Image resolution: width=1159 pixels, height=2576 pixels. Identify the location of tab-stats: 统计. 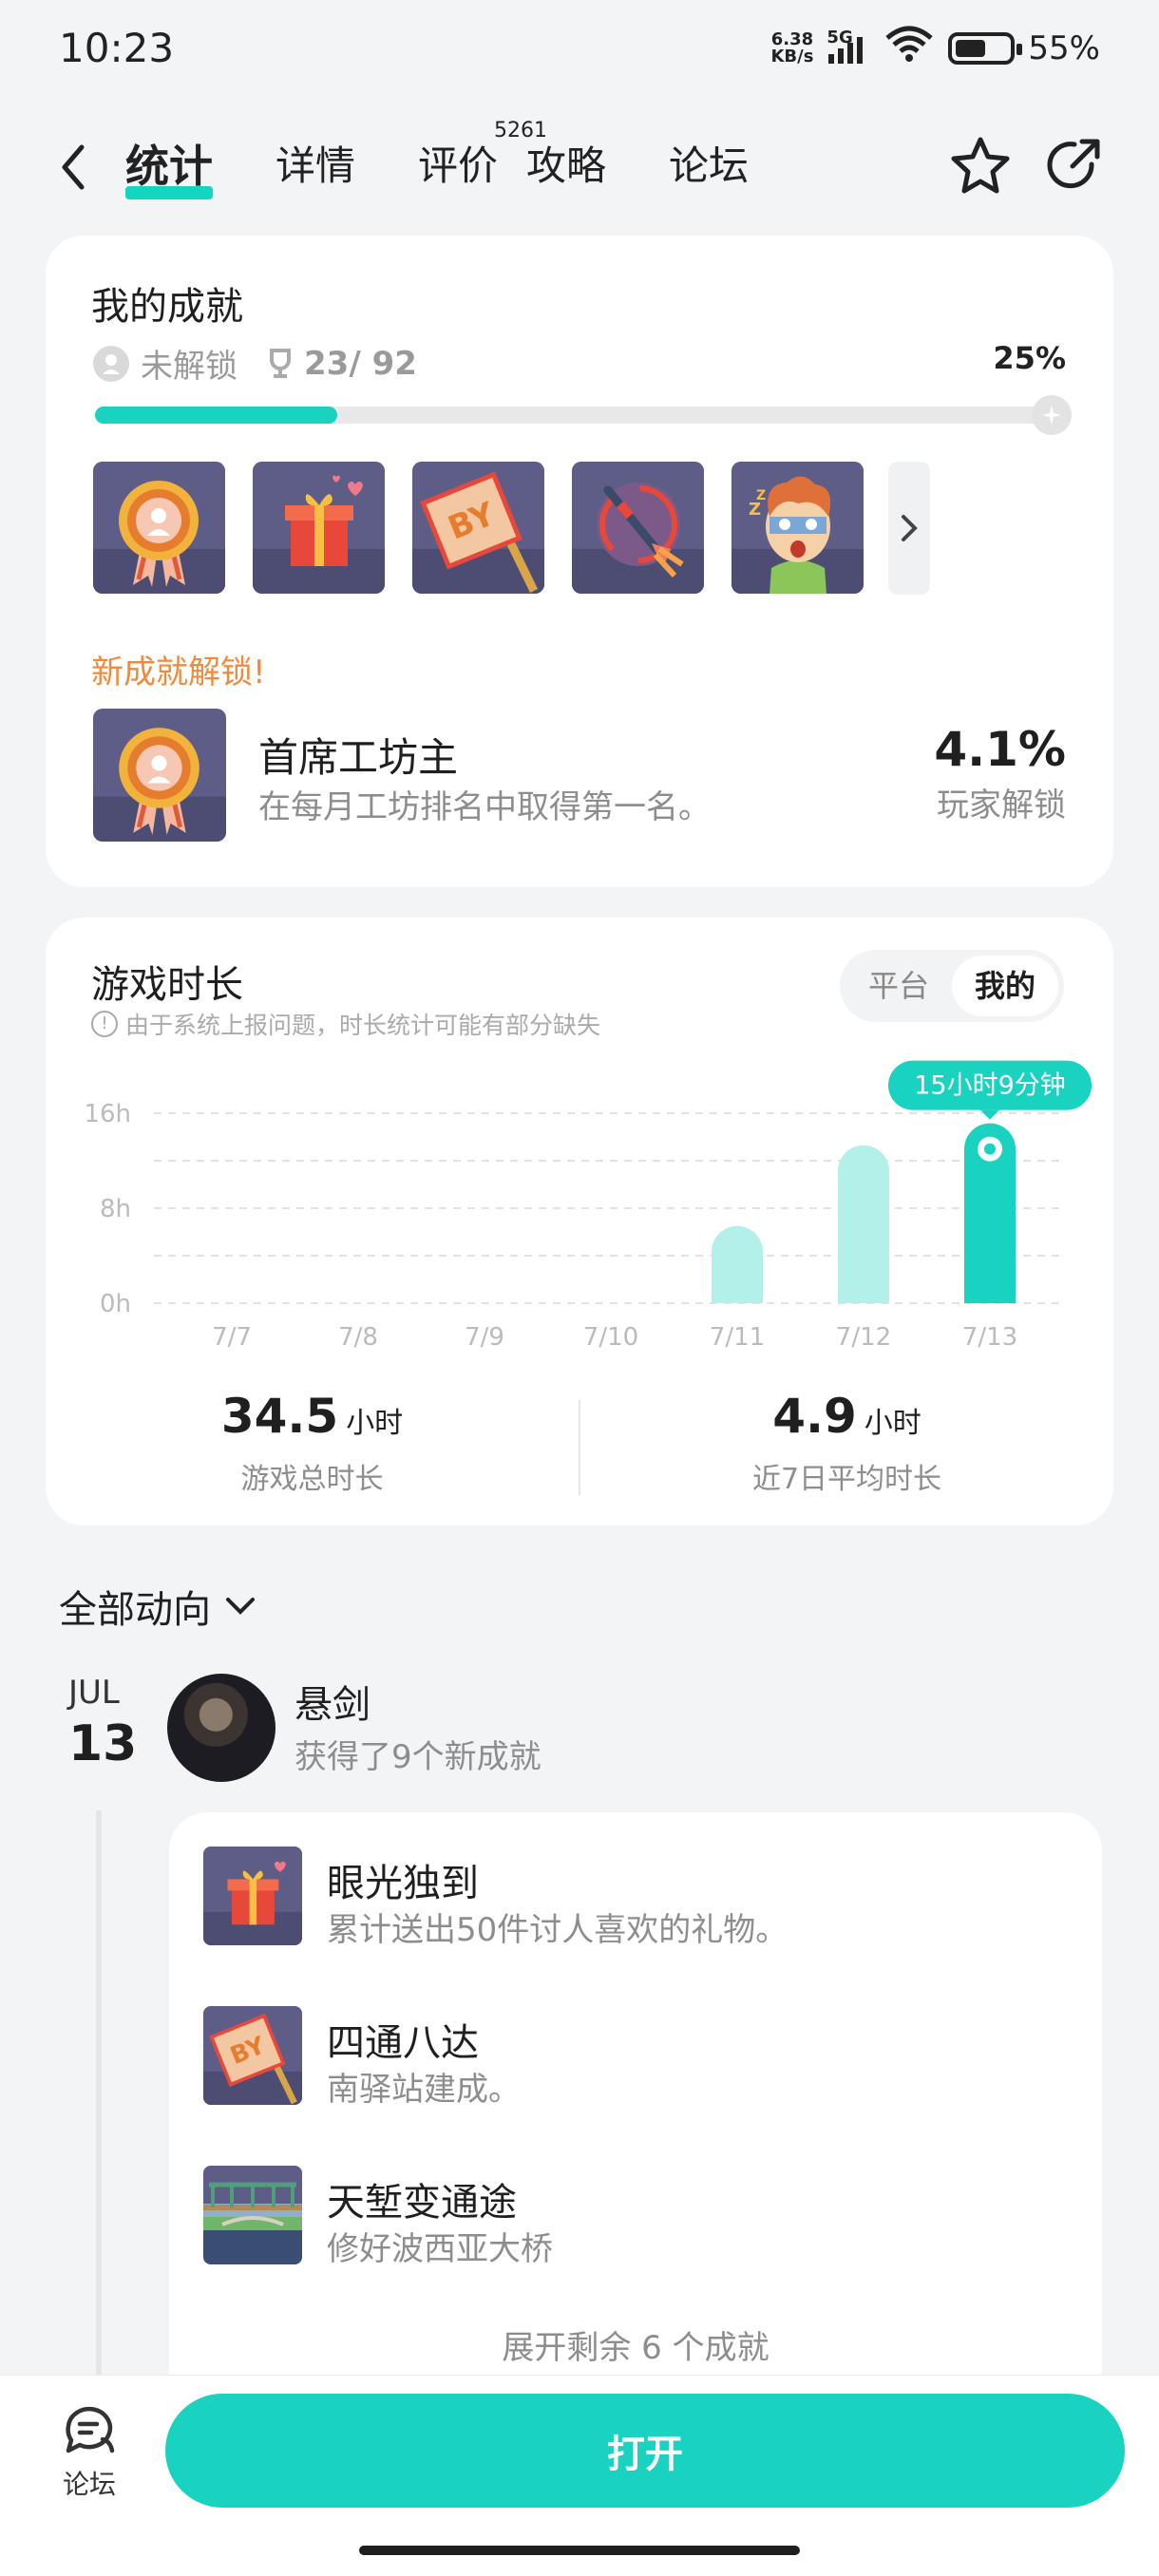
(169, 166).